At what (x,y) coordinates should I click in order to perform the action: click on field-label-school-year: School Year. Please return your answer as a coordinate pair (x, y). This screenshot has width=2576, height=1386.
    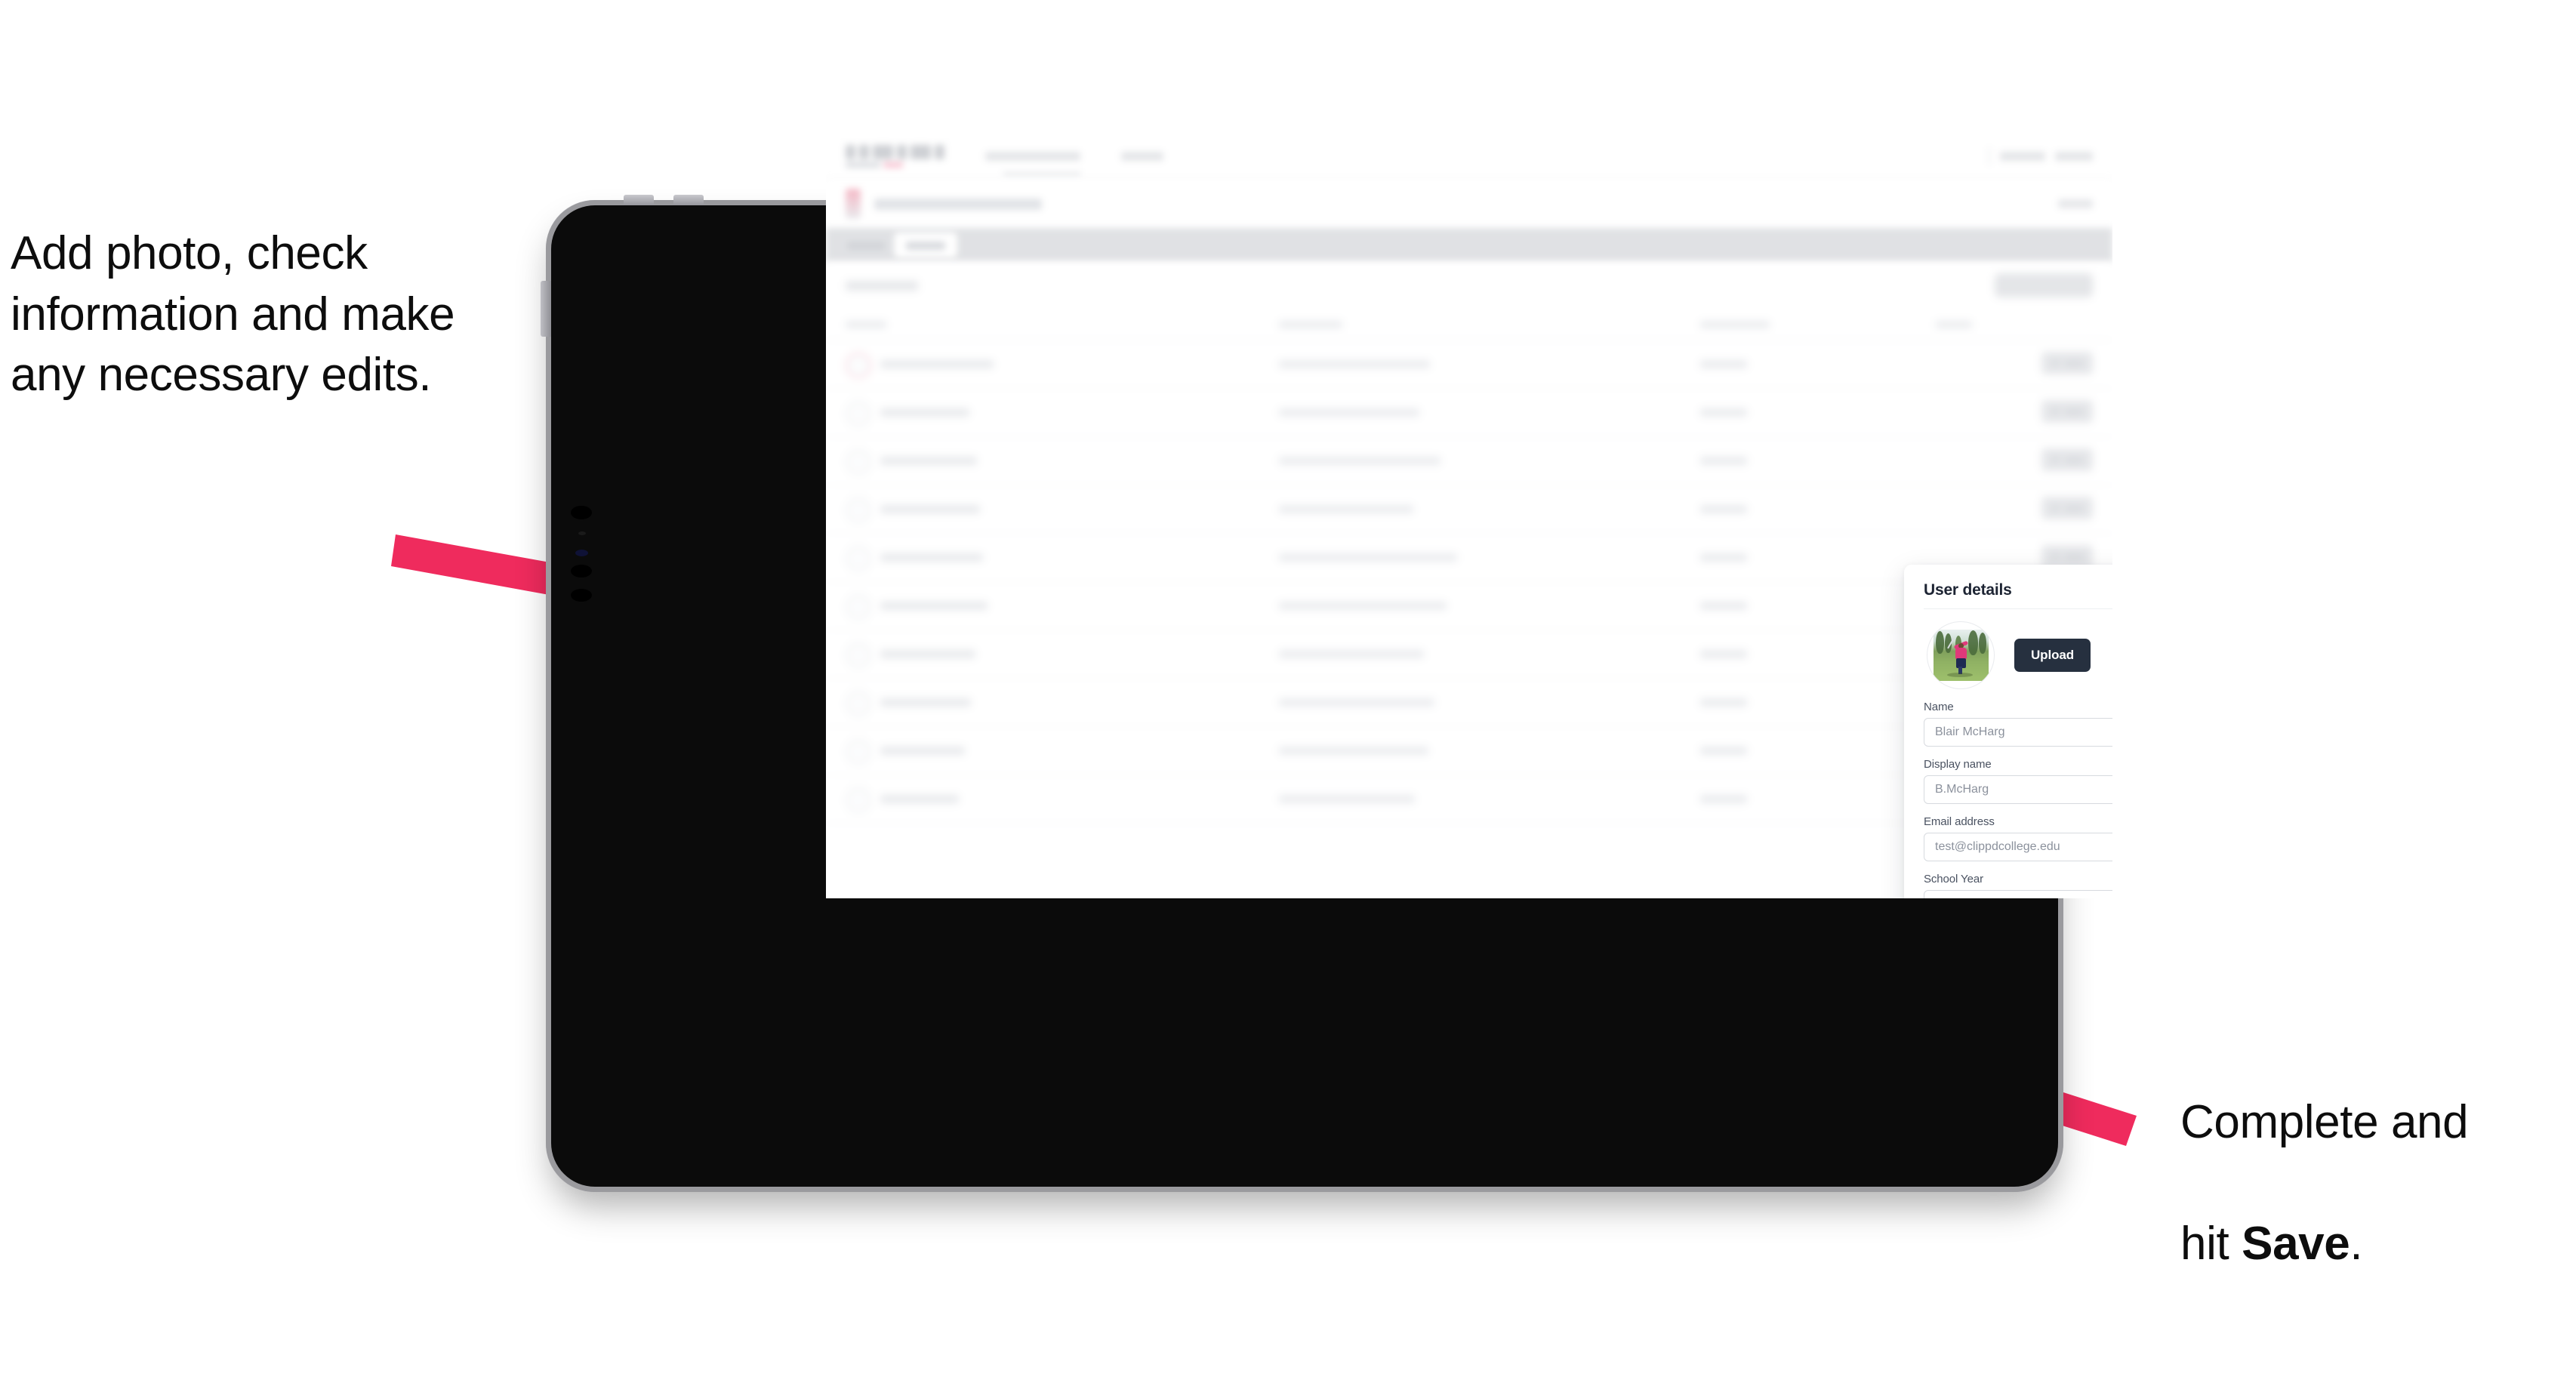
    Looking at the image, I should click on (1953, 879).